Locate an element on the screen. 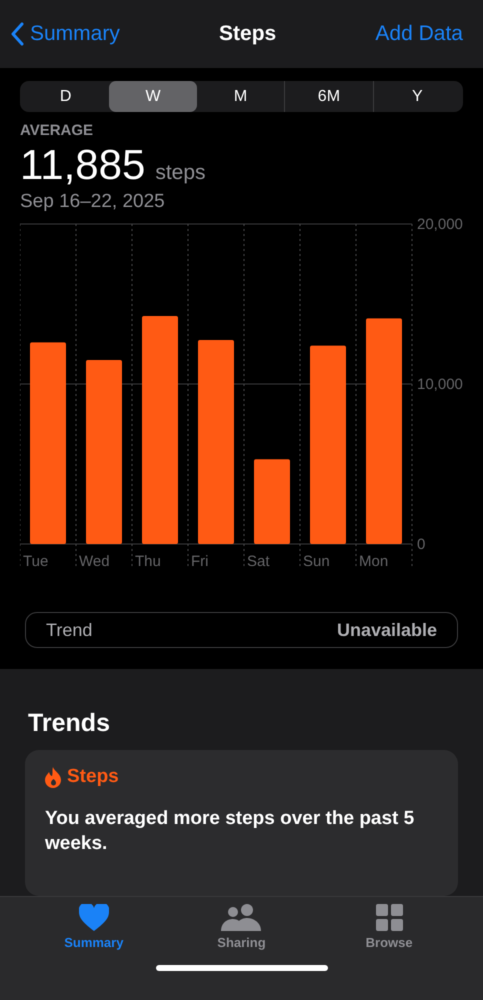 This screenshot has width=483, height=1000. chevron-icon is located at coordinates (17, 34).